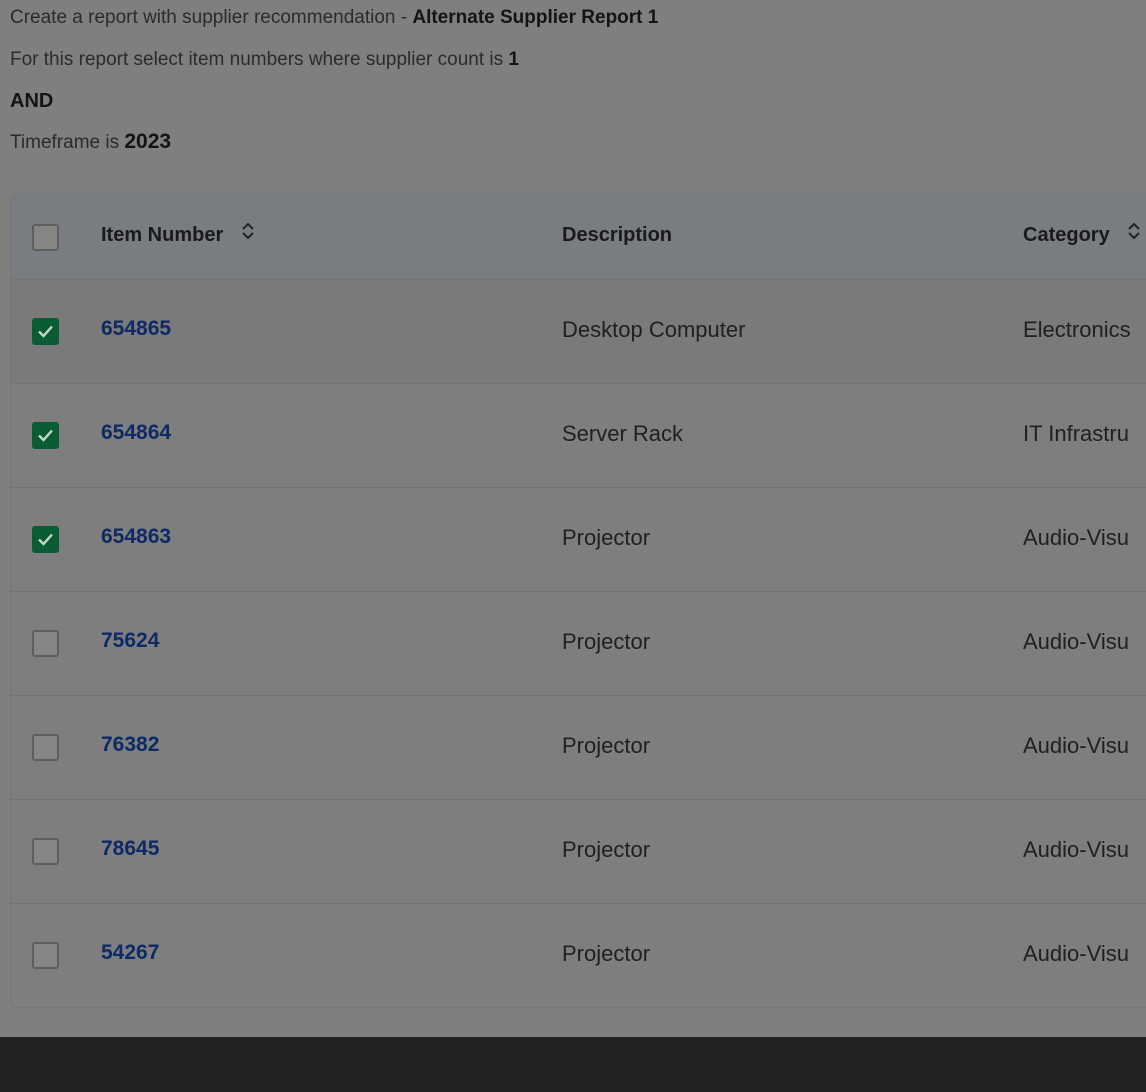 This screenshot has height=1092, width=1146. Describe the element at coordinates (67, 142) in the screenshot. I see `timeframe-text: Timeframe is` at that location.